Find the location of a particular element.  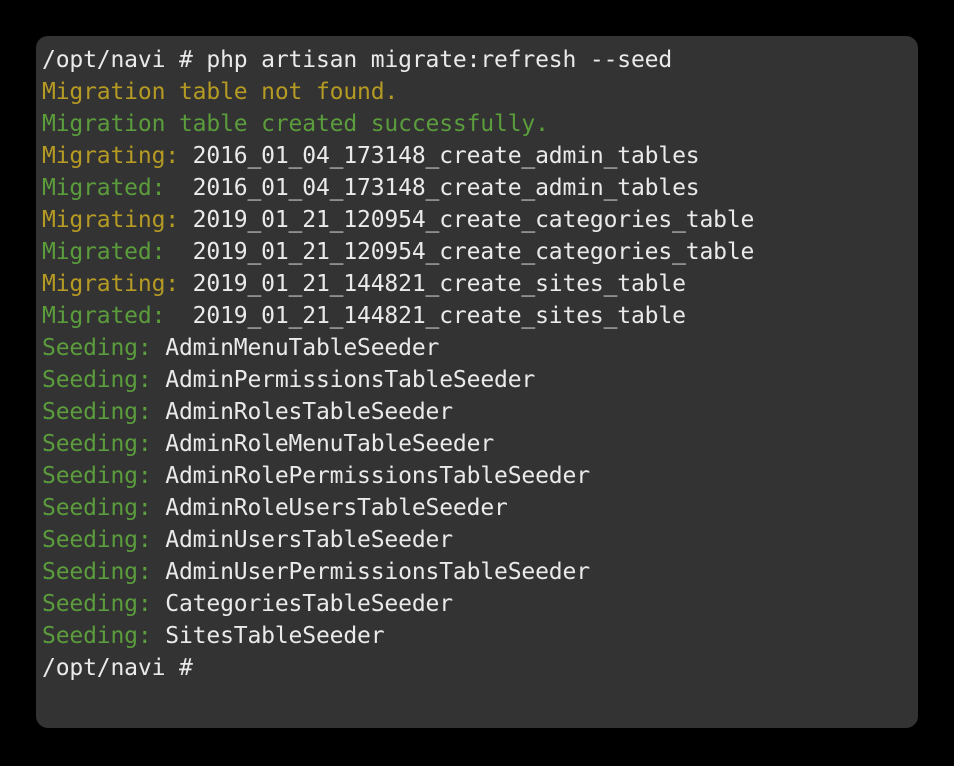

terminal-line: /opt/navi # is located at coordinates (480, 668).